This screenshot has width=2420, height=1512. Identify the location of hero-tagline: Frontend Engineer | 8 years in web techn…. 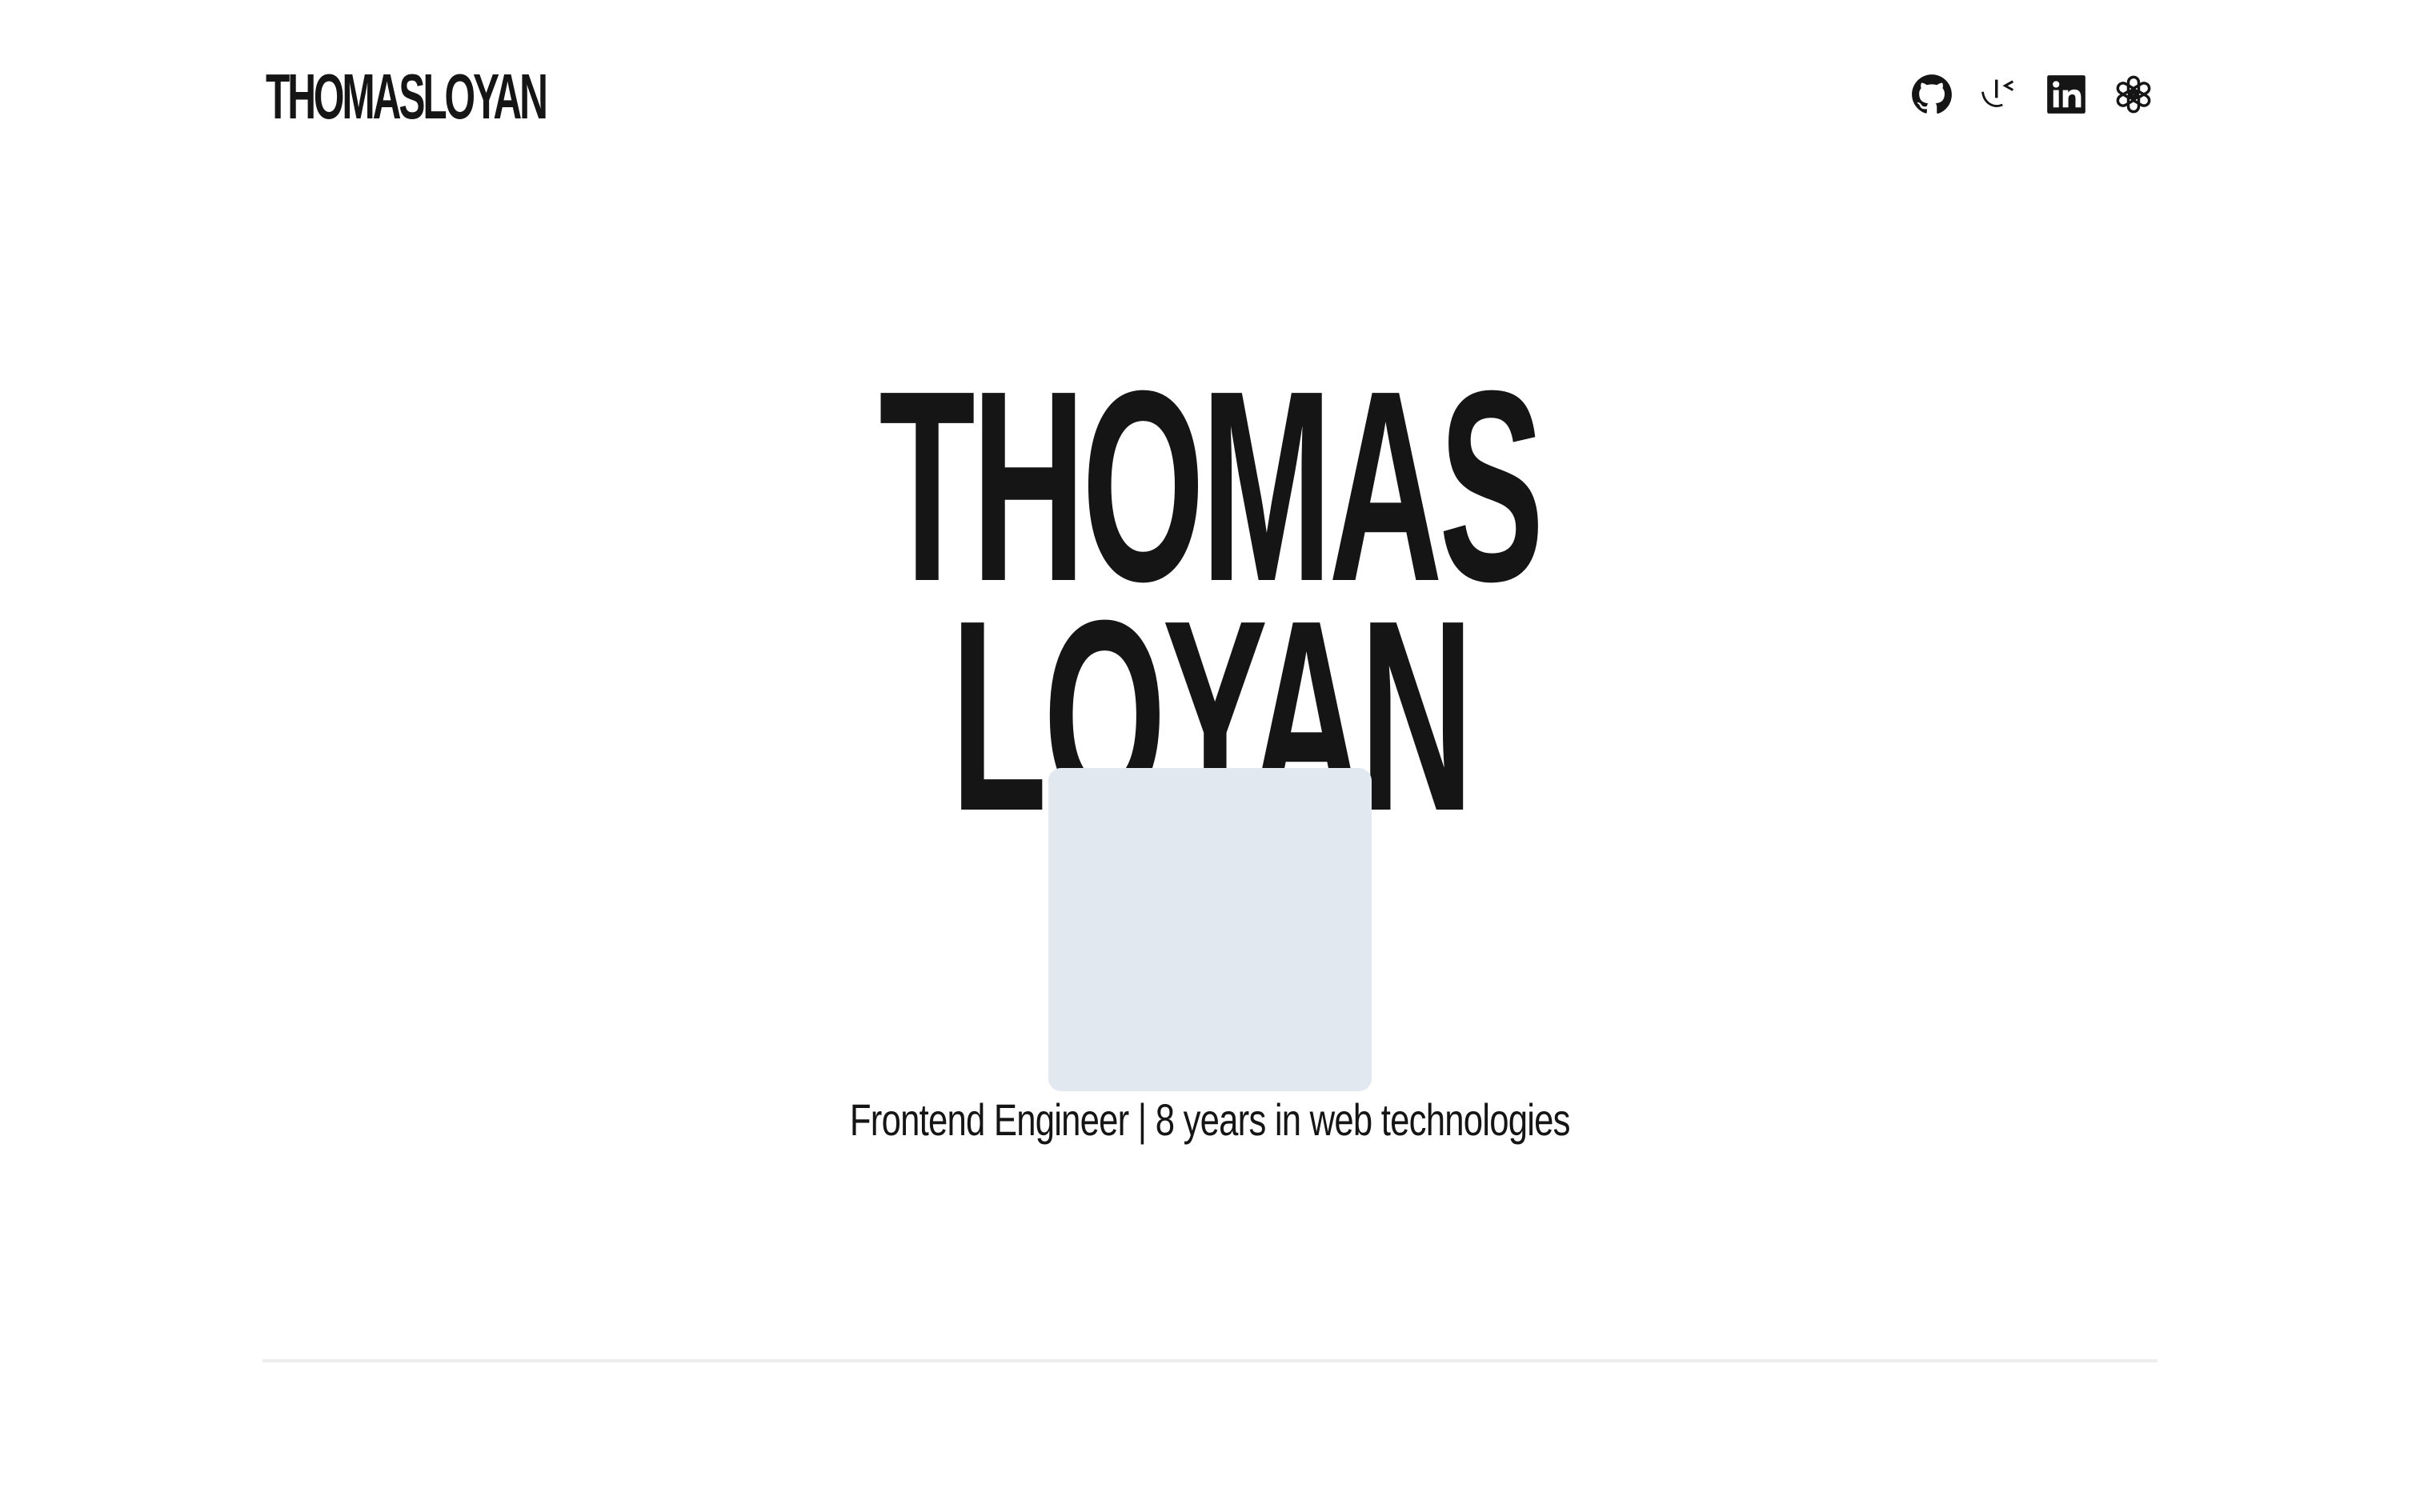
(1210, 1120).